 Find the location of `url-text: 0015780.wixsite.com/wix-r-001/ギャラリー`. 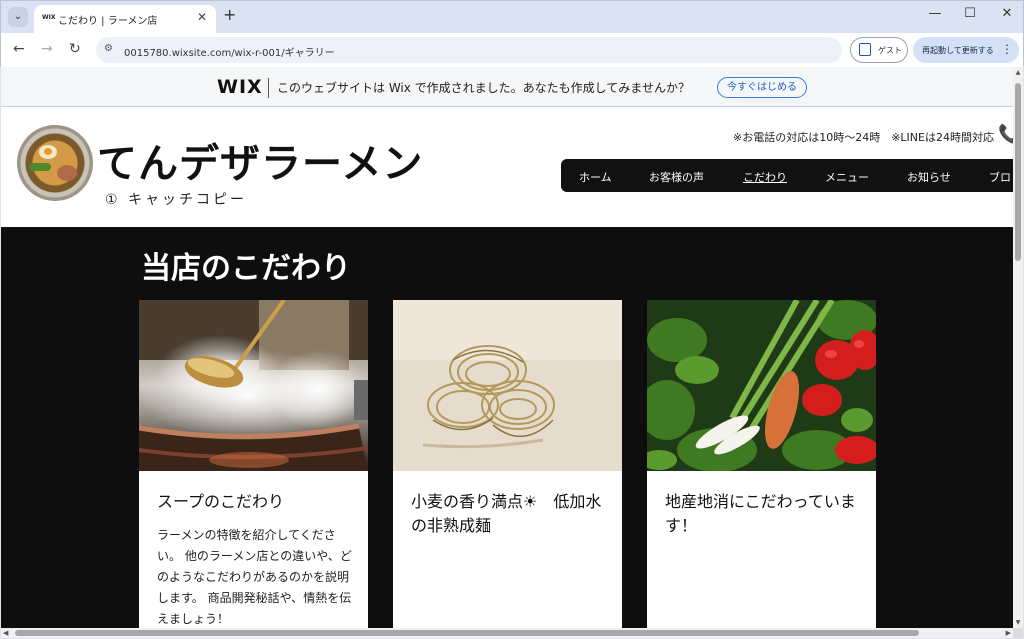

url-text: 0015780.wixsite.com/wix-r-001/ギャラリー is located at coordinates (229, 53).